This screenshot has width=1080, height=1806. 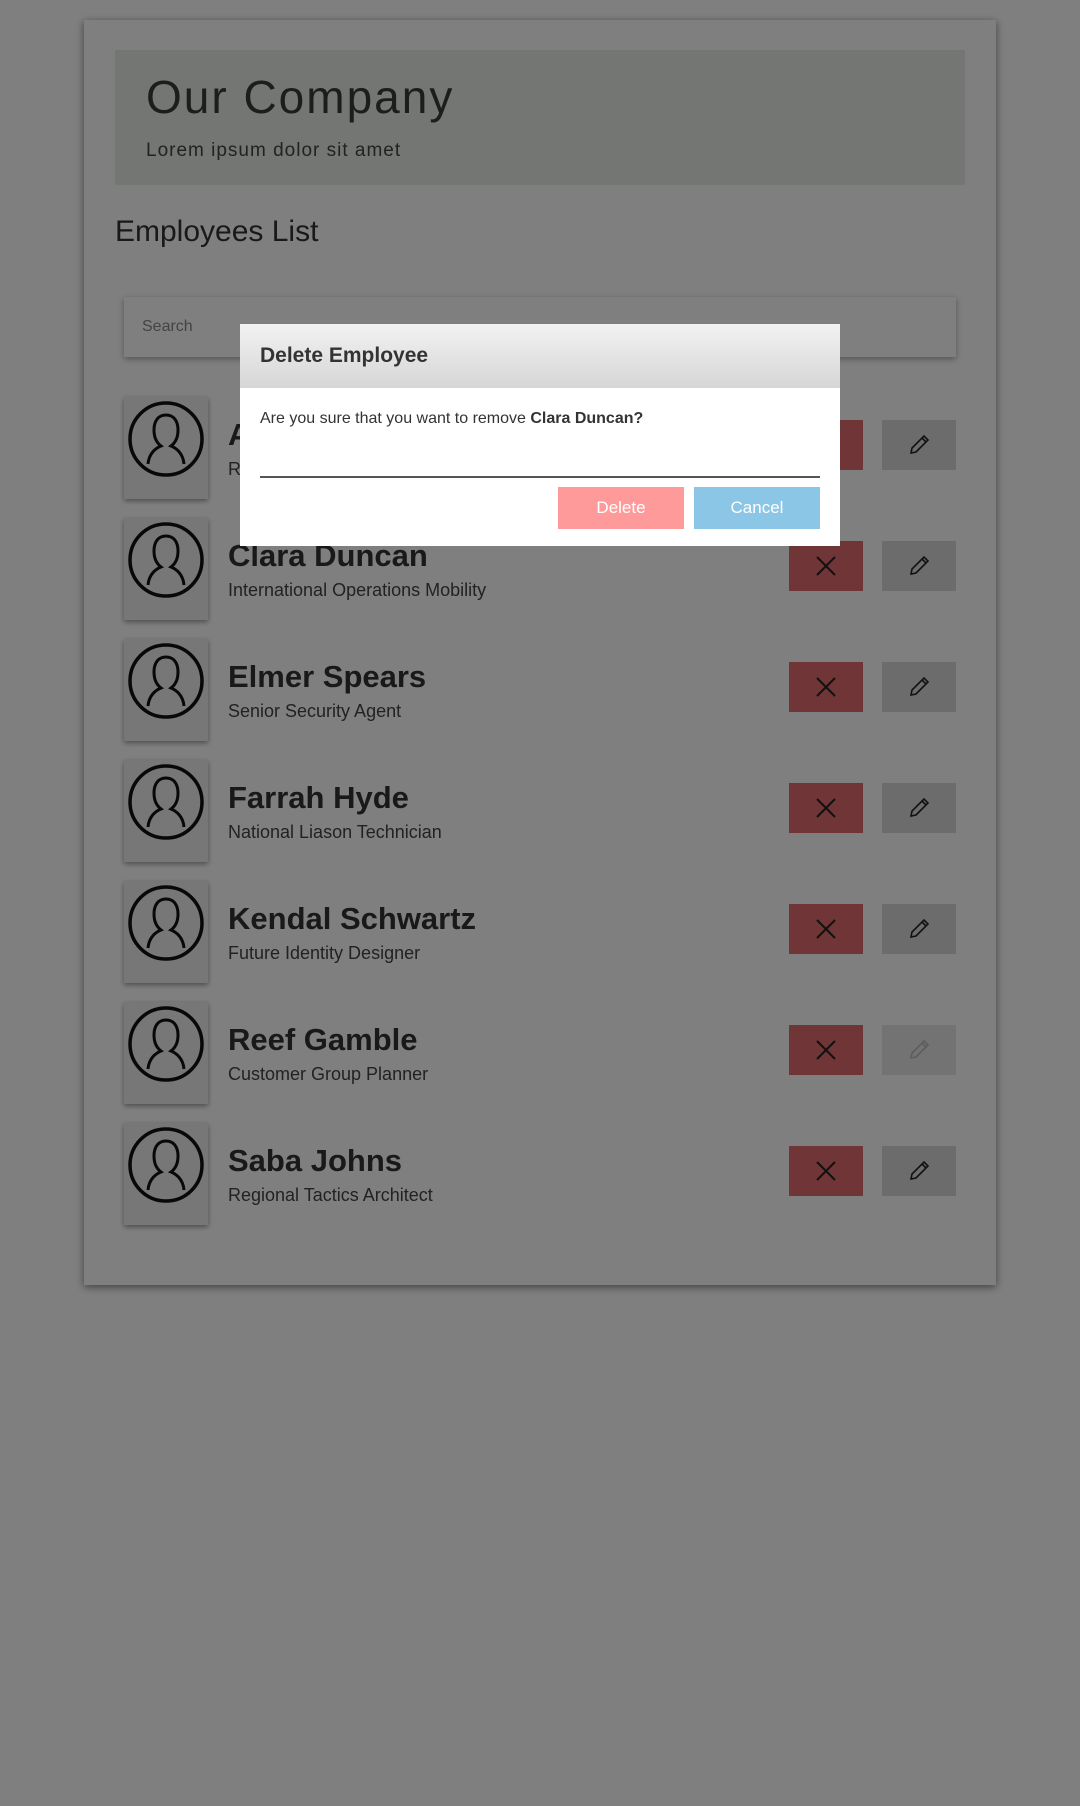 What do you see at coordinates (757, 508) in the screenshot?
I see `cancel-button: Cancel` at bounding box center [757, 508].